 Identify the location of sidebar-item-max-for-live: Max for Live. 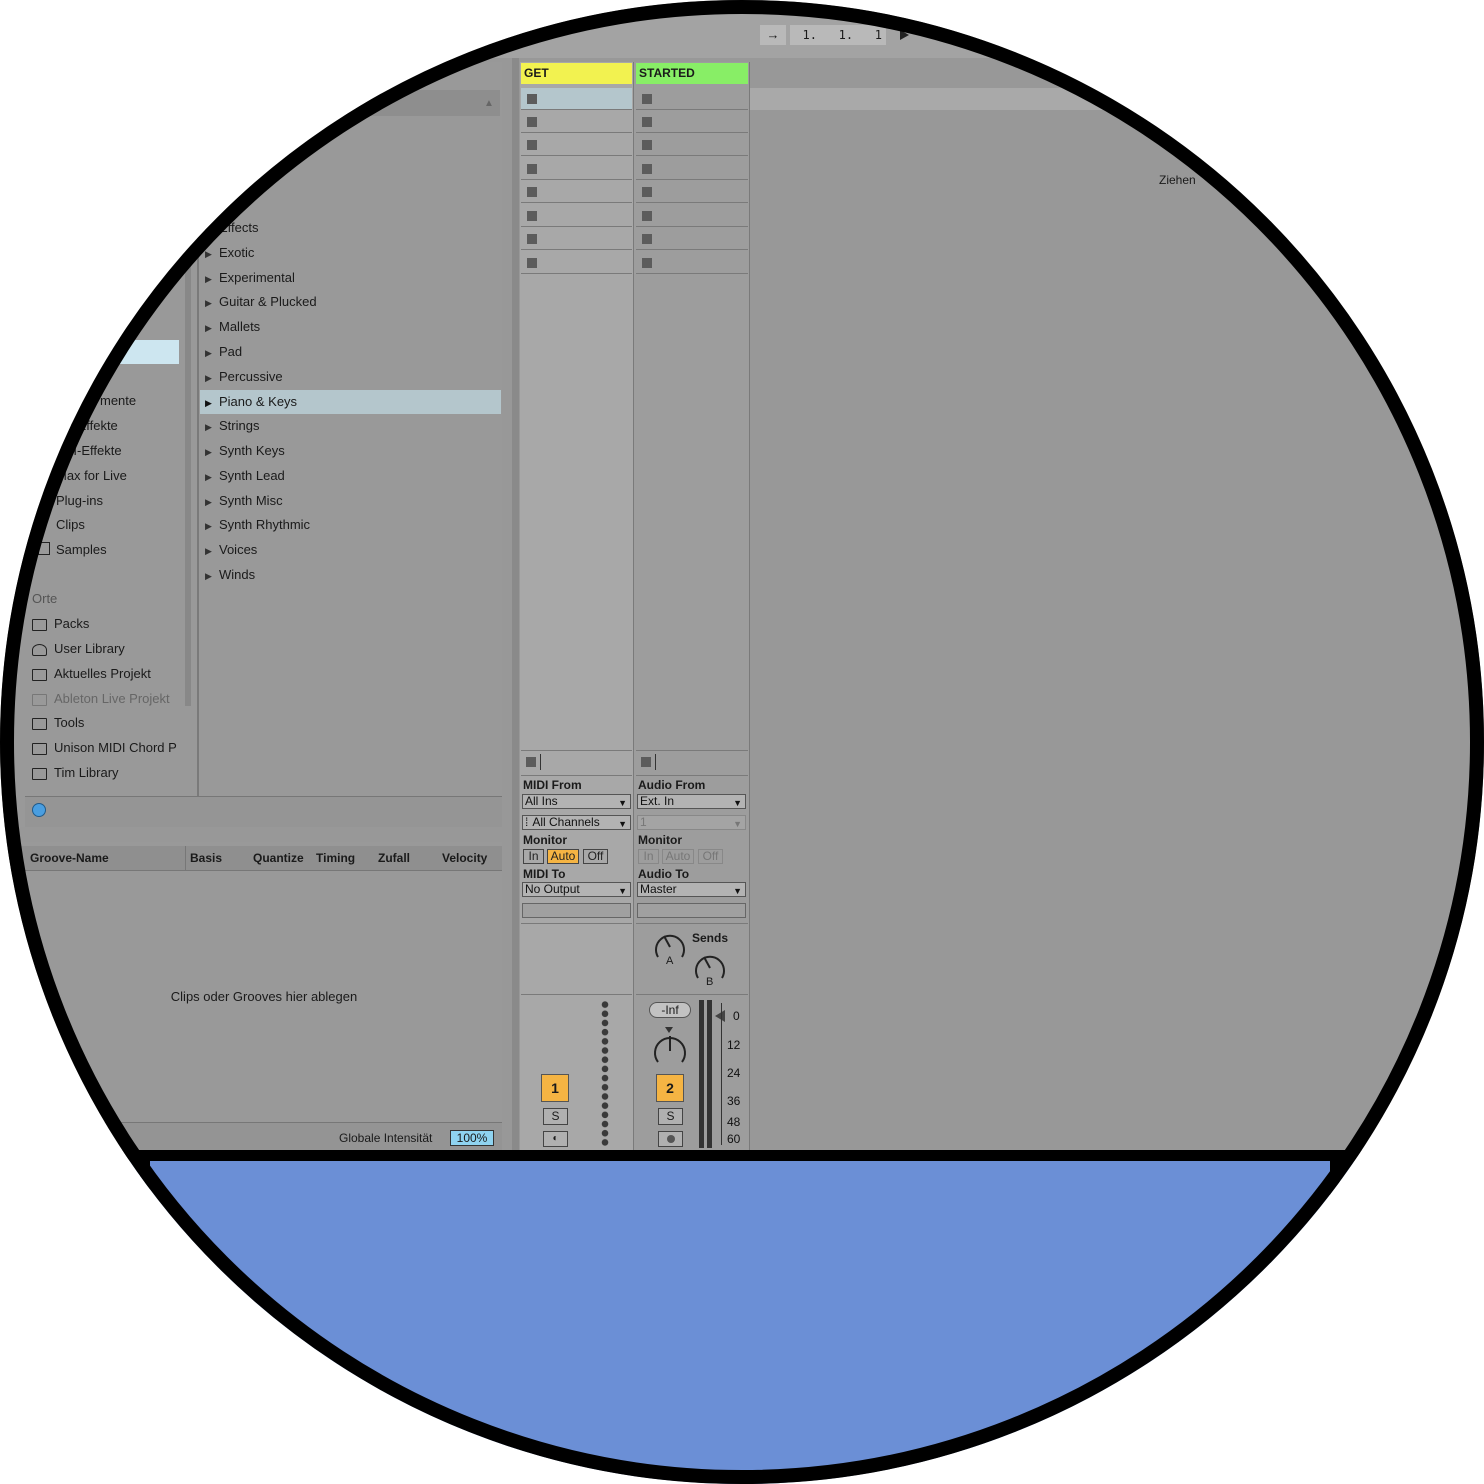
(91, 476).